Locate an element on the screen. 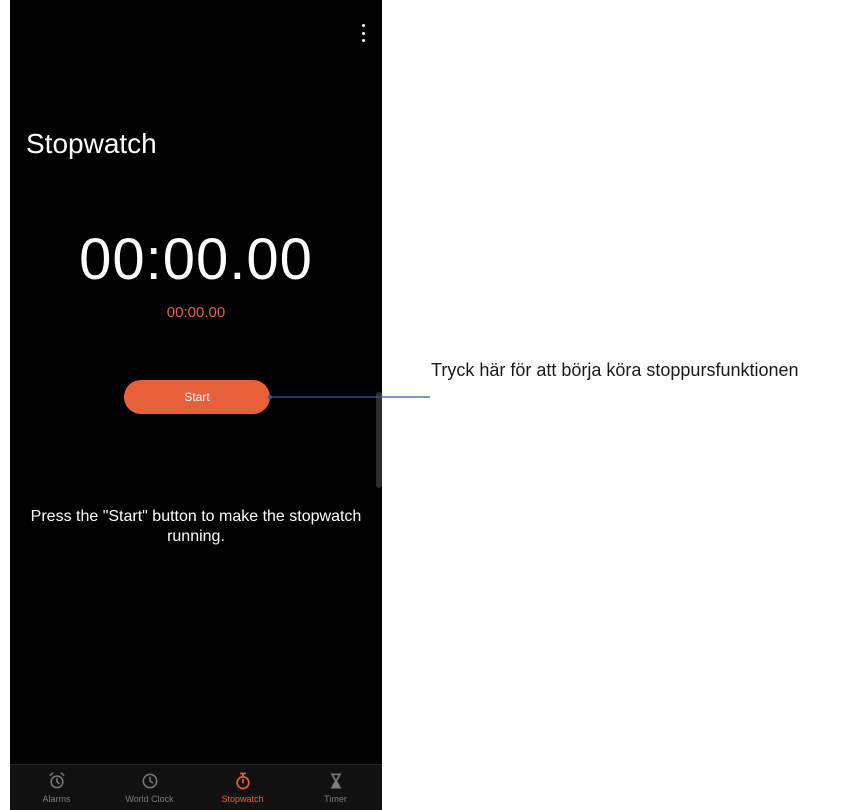  nav-label: World Clock is located at coordinates (149, 799).